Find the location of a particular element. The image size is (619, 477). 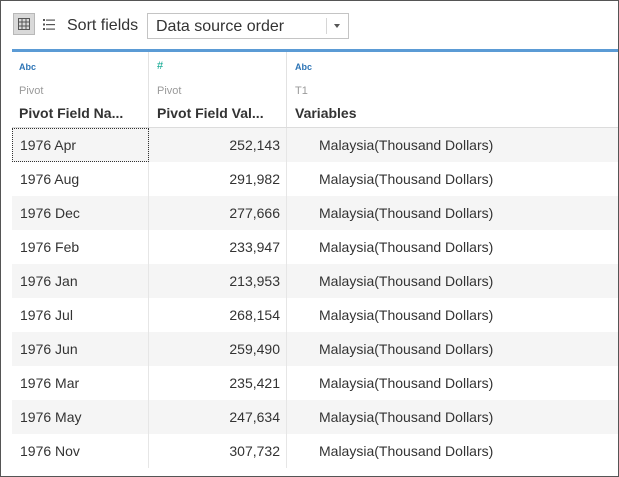

grid-icon is located at coordinates (24, 24).